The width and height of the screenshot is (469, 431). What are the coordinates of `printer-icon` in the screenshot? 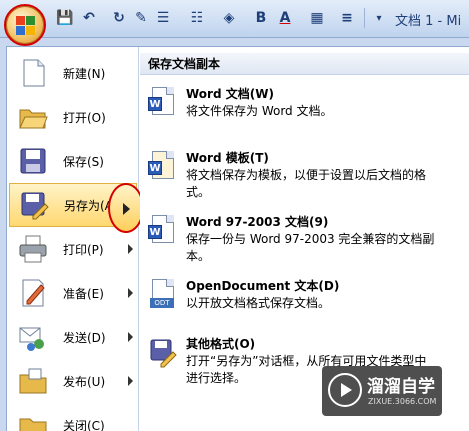 It's located at (33, 249).